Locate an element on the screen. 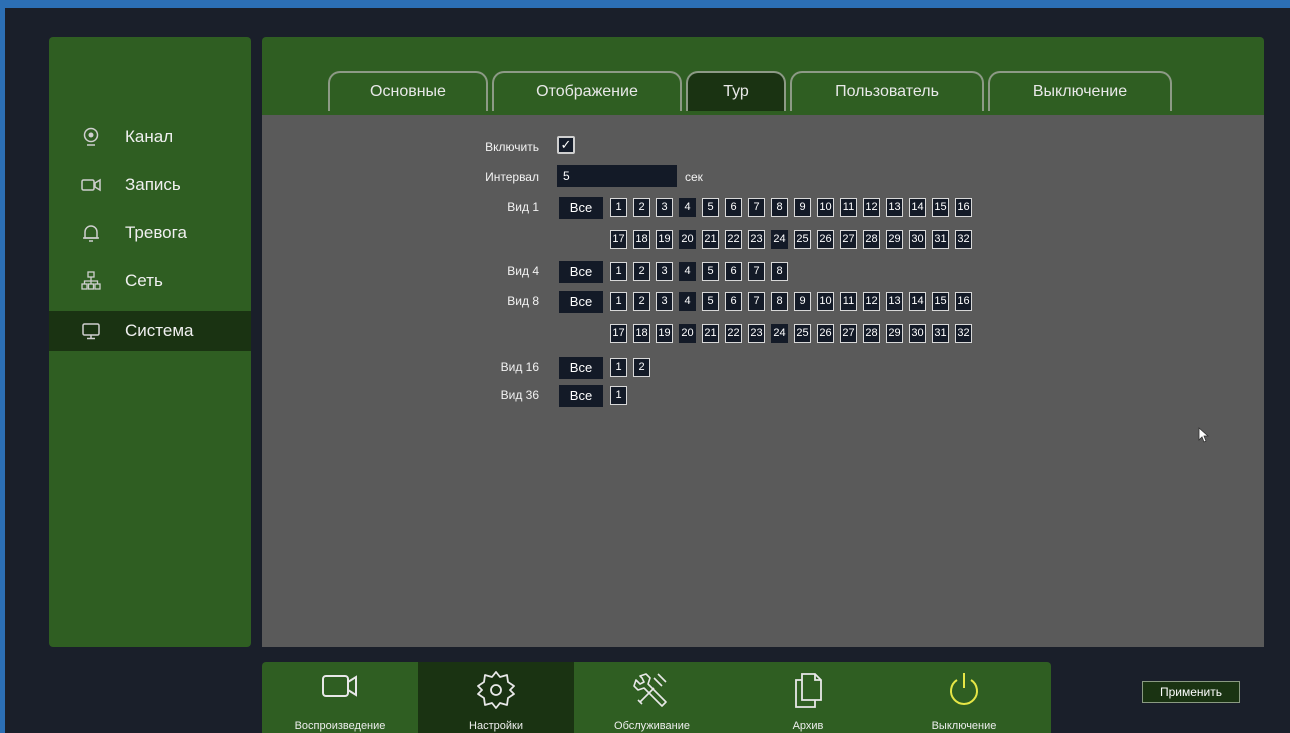 The height and width of the screenshot is (733, 1290). dock-item-label: Архив is located at coordinates (808, 726).